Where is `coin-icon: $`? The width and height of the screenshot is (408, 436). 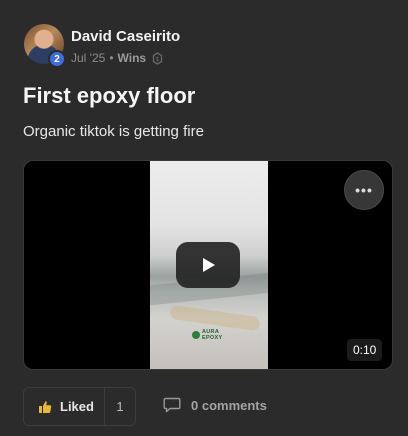
coin-icon: $ is located at coordinates (157, 58).